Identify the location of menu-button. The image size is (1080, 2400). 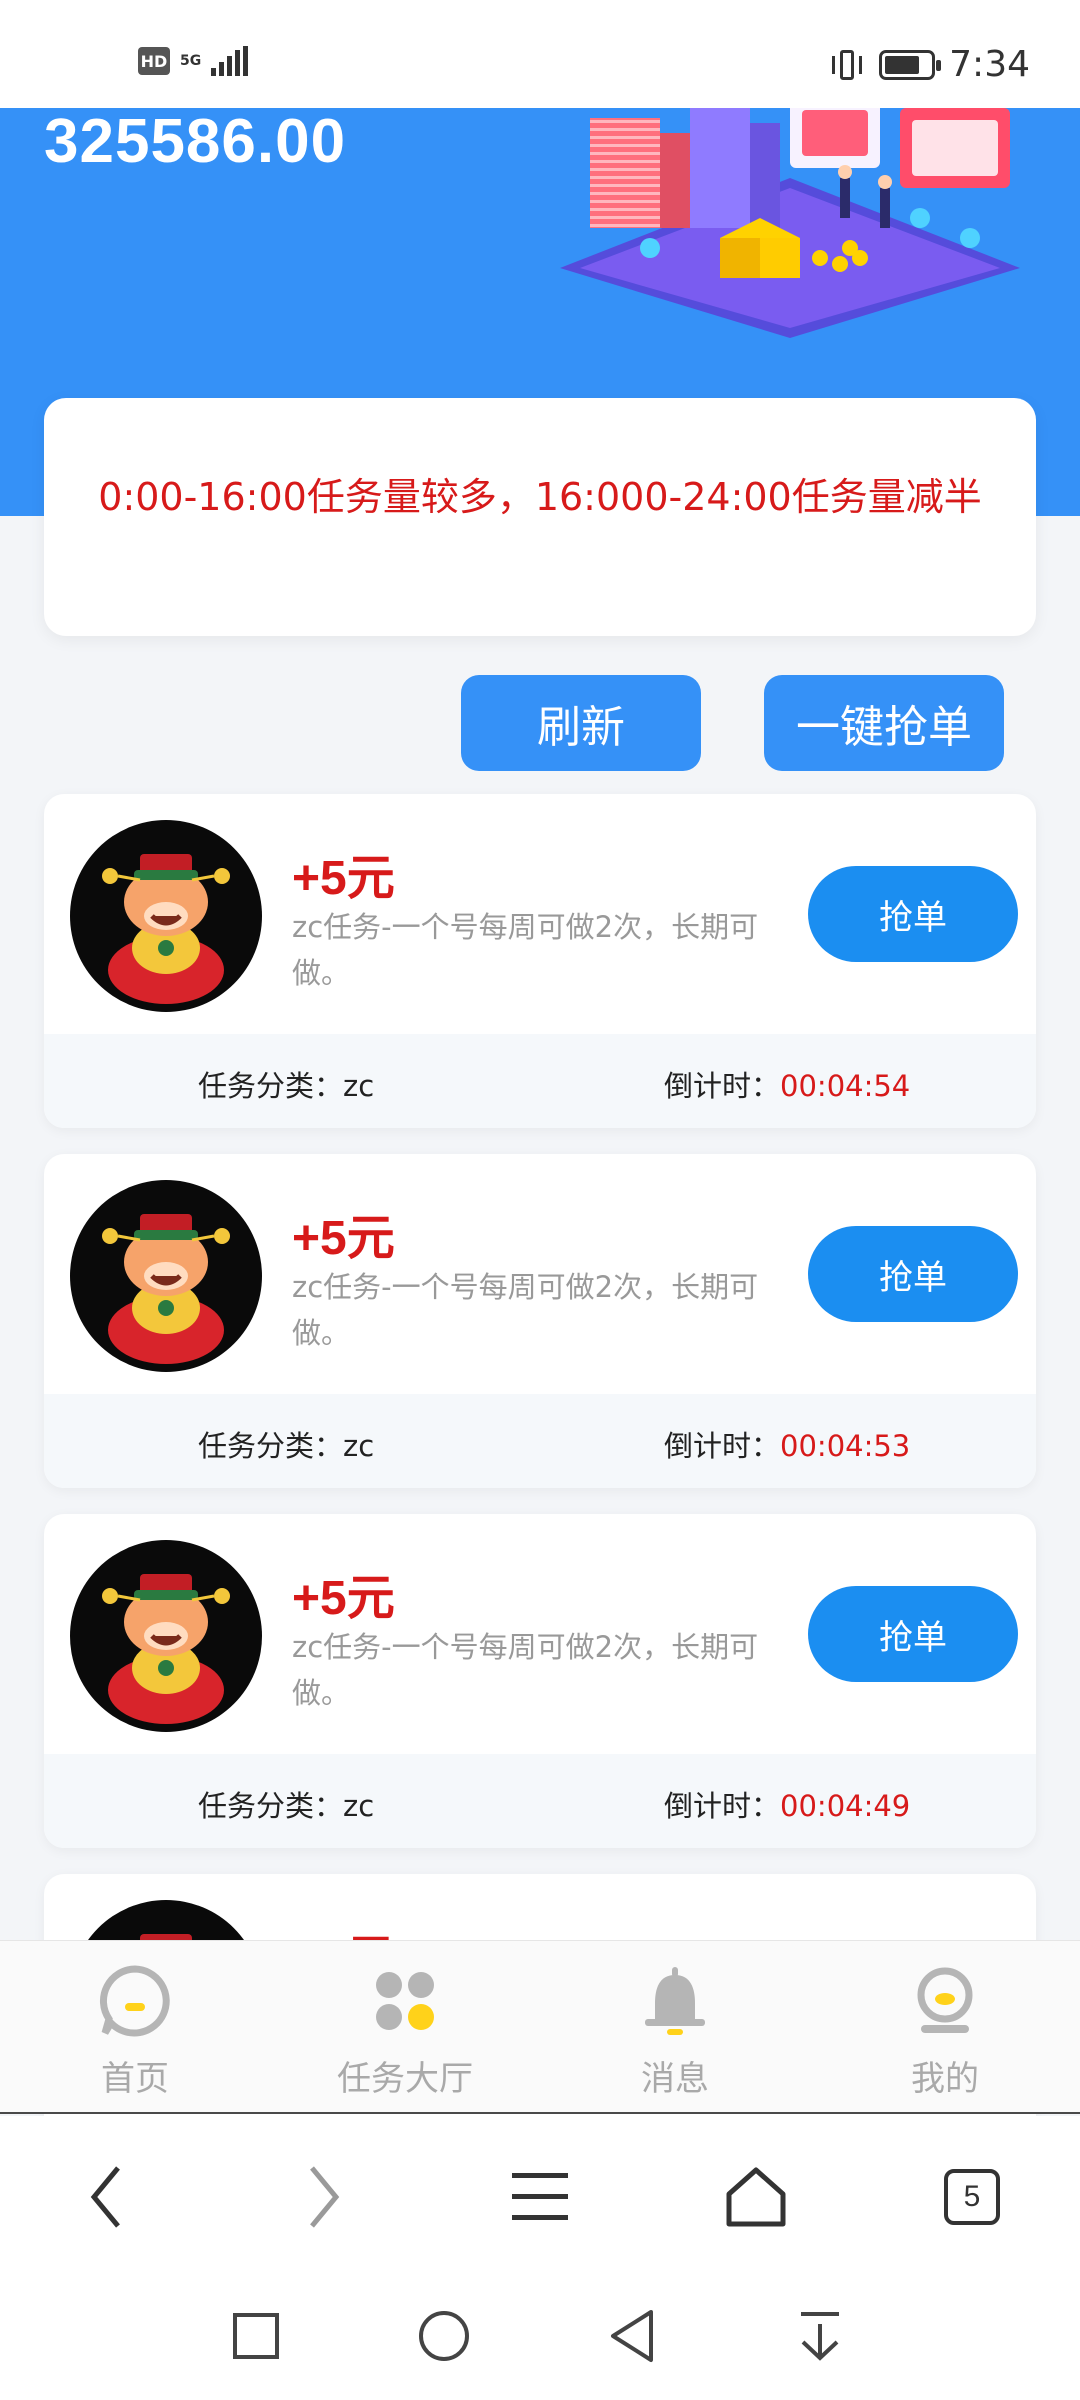
(540, 2197).